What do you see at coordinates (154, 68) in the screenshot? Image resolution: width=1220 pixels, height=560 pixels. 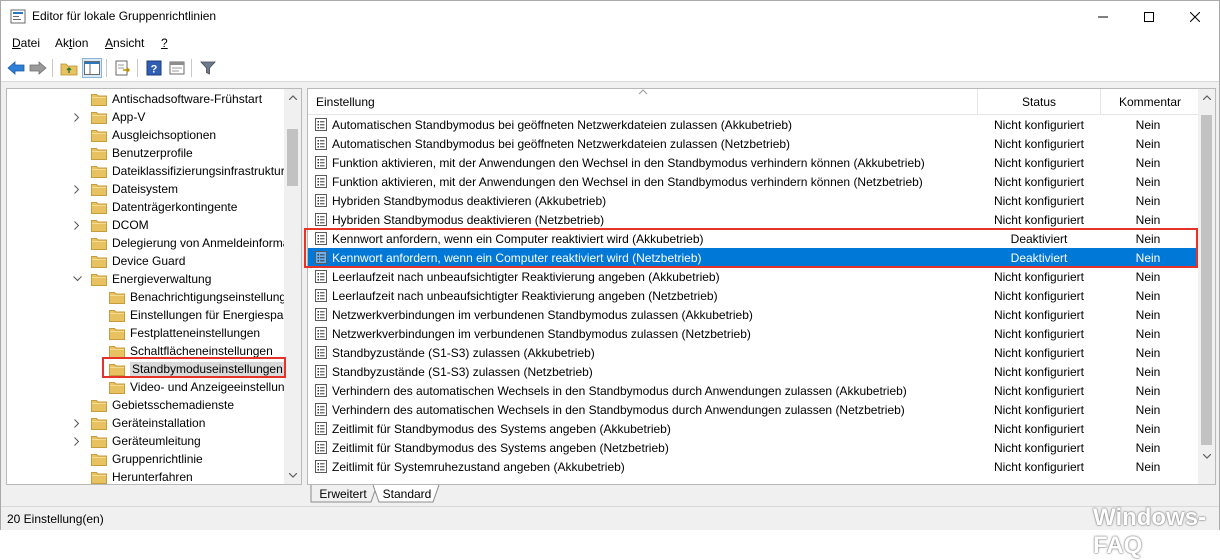 I see `help-button: ?` at bounding box center [154, 68].